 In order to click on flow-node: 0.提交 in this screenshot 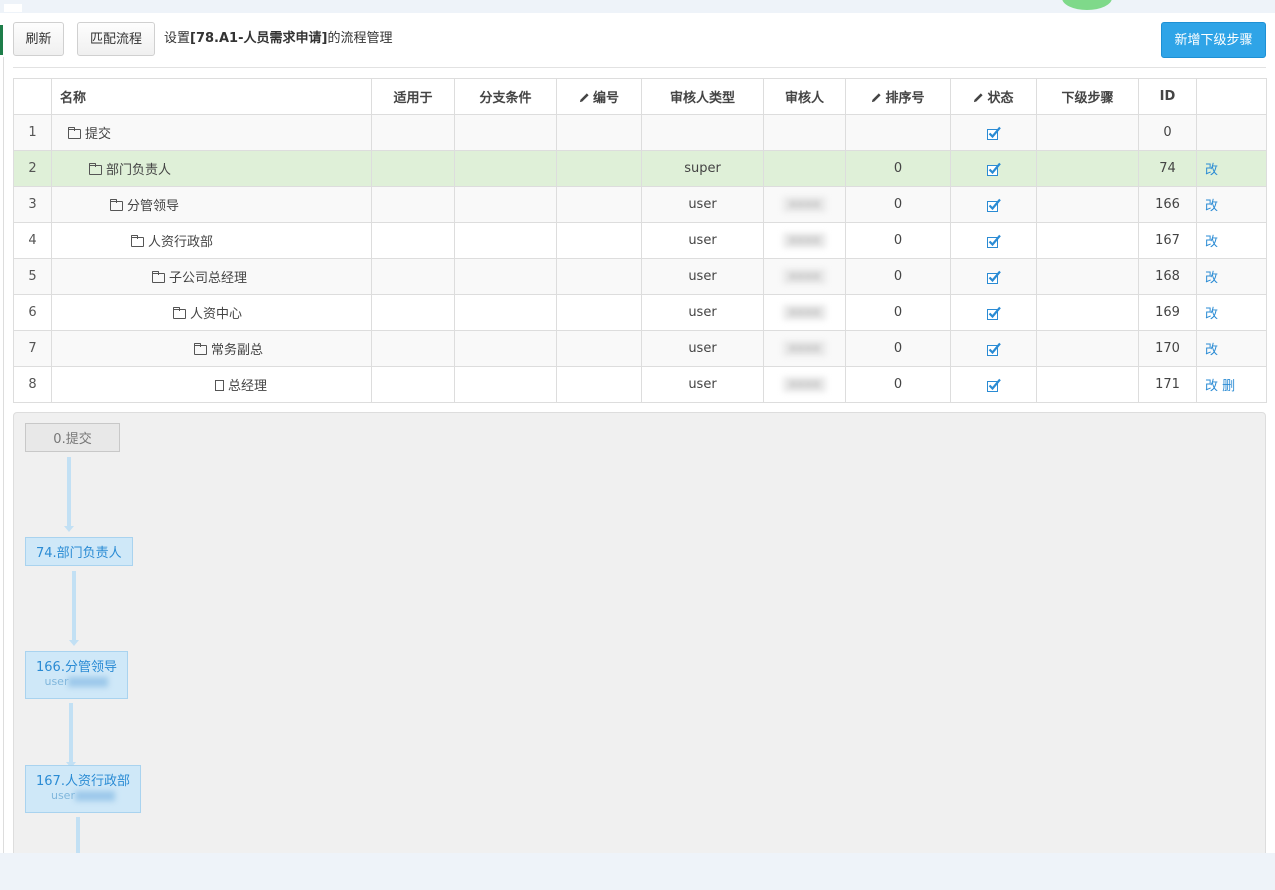, I will do `click(72, 437)`.